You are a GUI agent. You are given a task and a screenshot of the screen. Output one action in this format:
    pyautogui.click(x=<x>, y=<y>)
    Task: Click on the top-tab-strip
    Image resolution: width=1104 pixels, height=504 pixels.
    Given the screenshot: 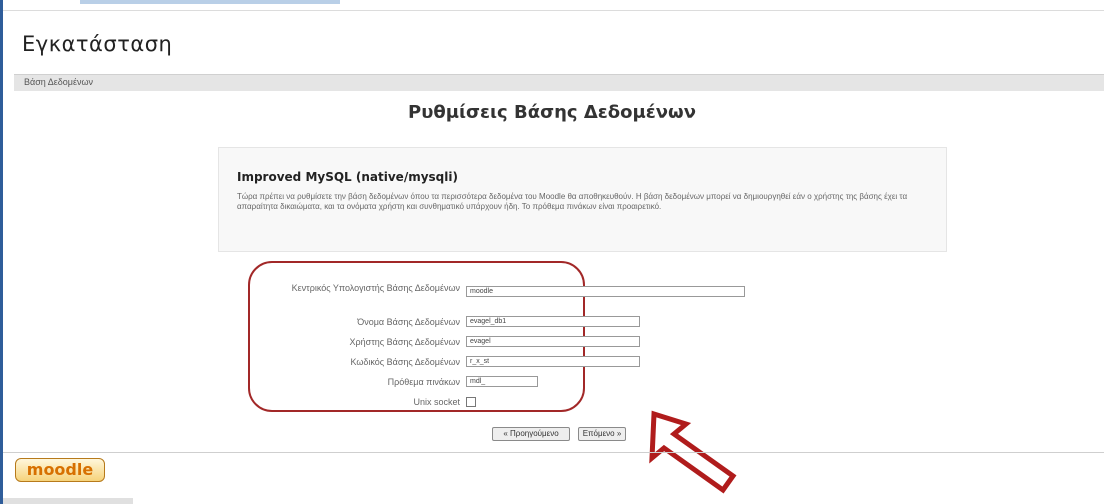 What is the action you would take?
    pyautogui.click(x=210, y=2)
    